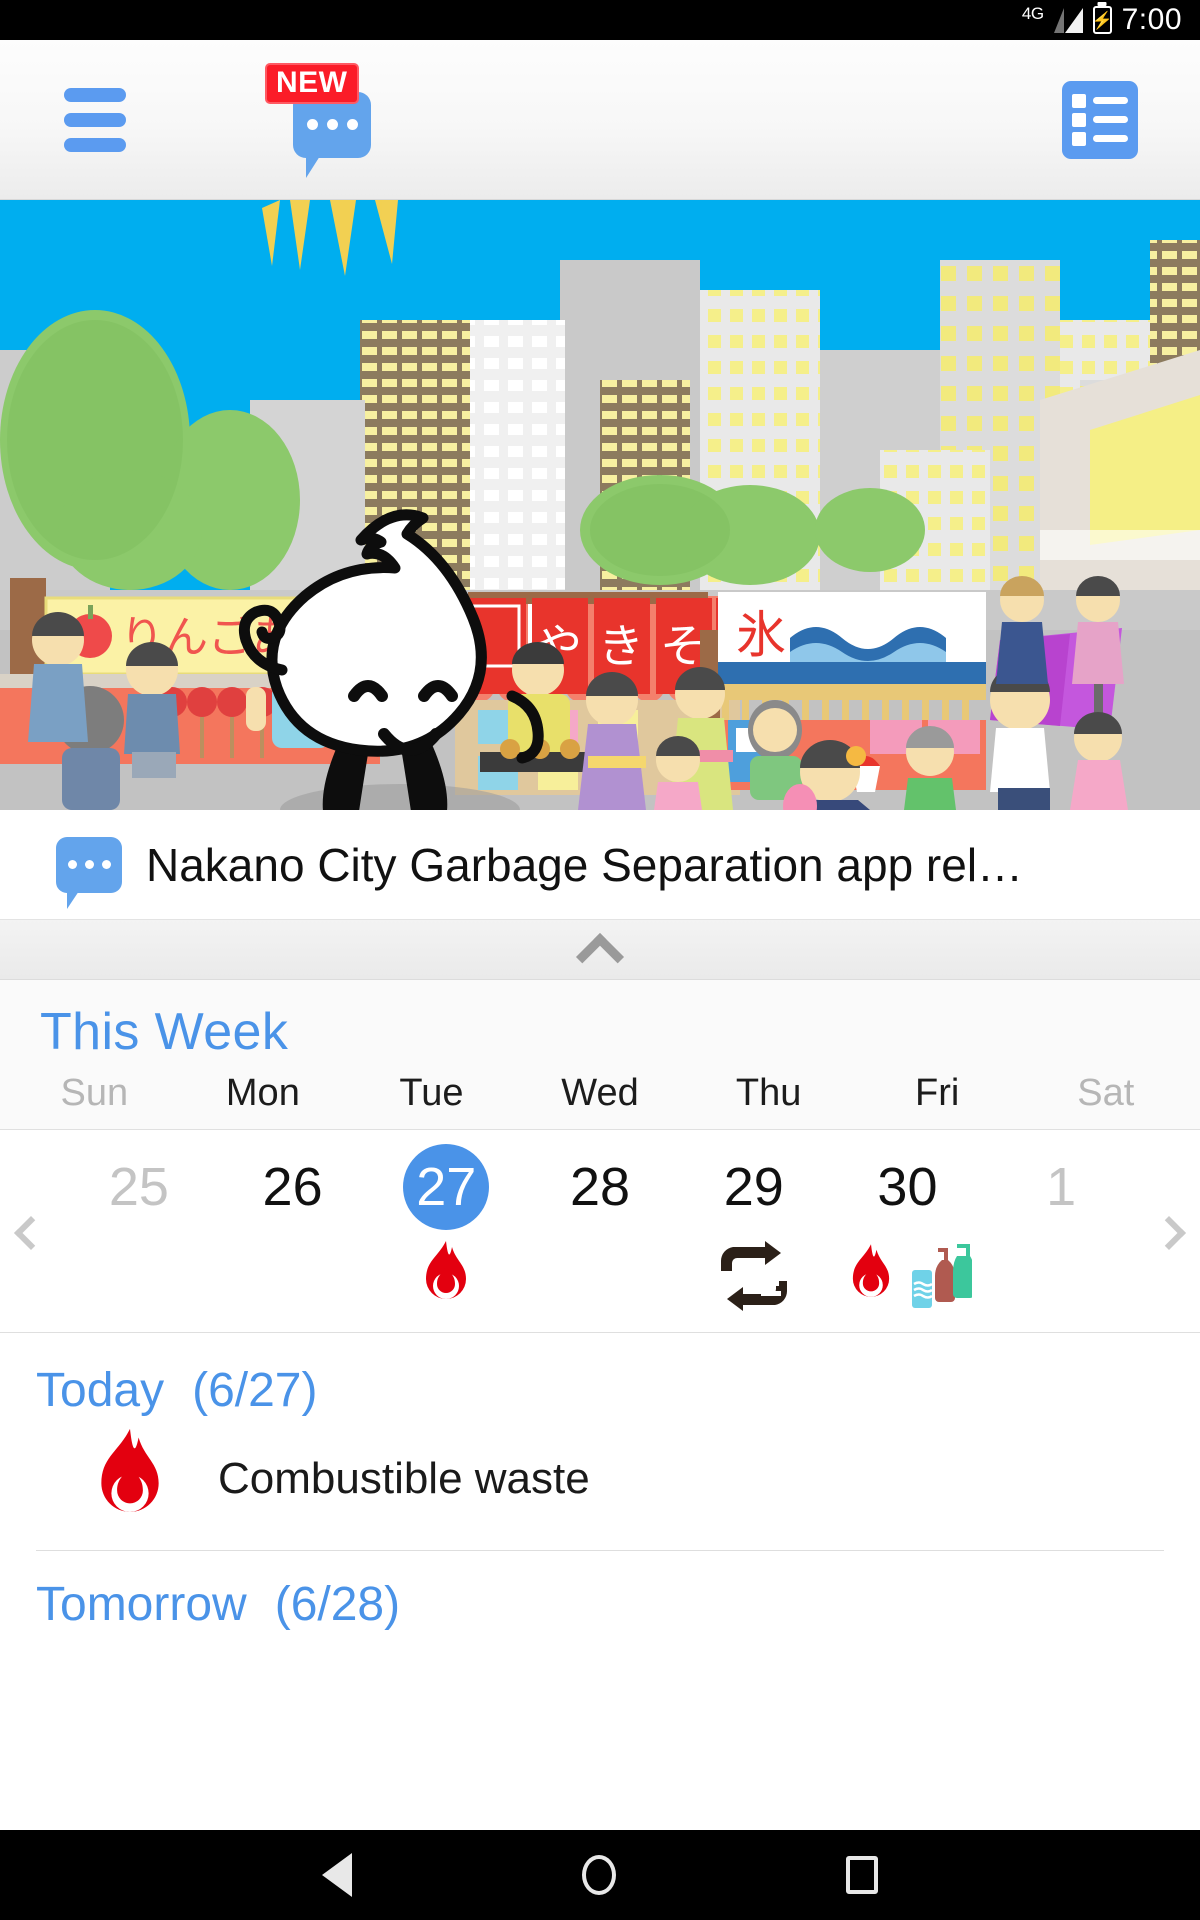  What do you see at coordinates (768, 1093) in the screenshot?
I see `dow-thu: Thu` at bounding box center [768, 1093].